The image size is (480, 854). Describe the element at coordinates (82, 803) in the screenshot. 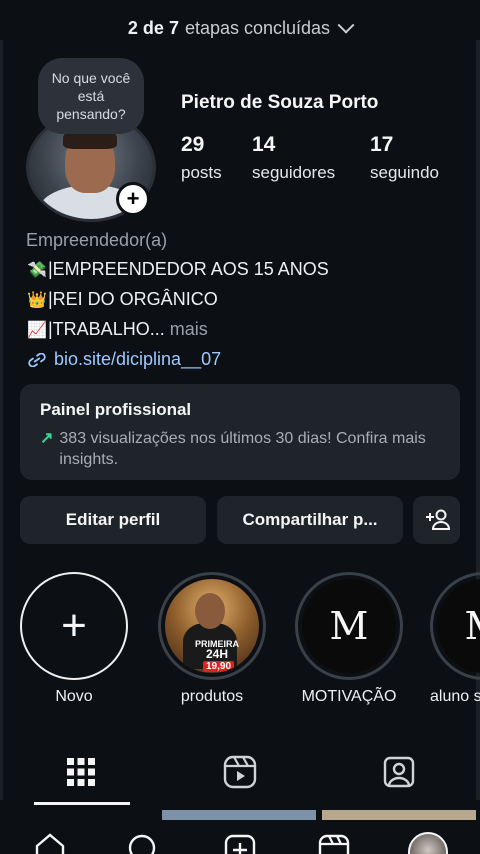

I see `active-tab-indicator` at that location.